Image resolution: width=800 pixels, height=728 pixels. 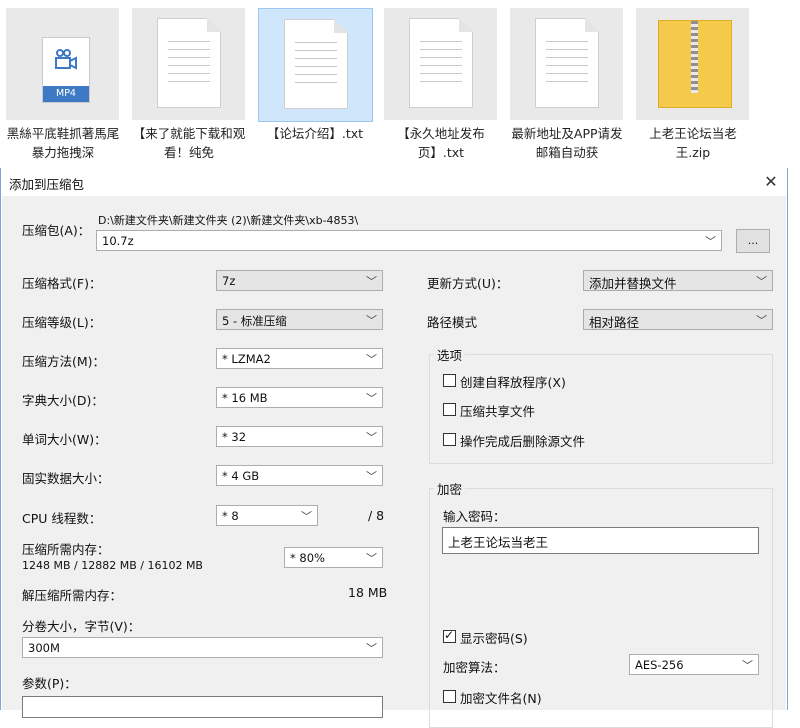 I want to click on mem-percent-select: * 80% ﹀, so click(x=333, y=557).